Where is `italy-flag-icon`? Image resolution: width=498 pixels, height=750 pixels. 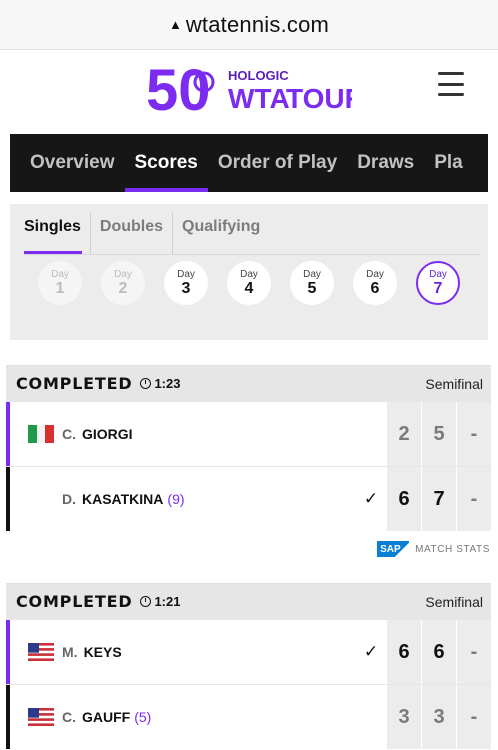 italy-flag-icon is located at coordinates (41, 434).